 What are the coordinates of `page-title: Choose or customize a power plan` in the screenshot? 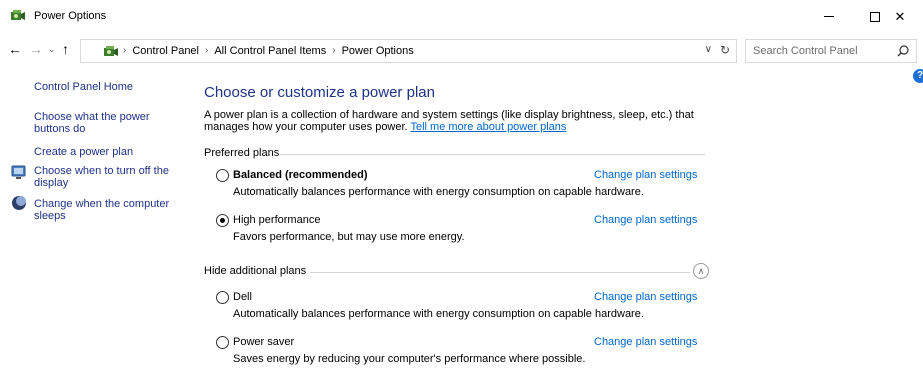 It's located at (319, 92).